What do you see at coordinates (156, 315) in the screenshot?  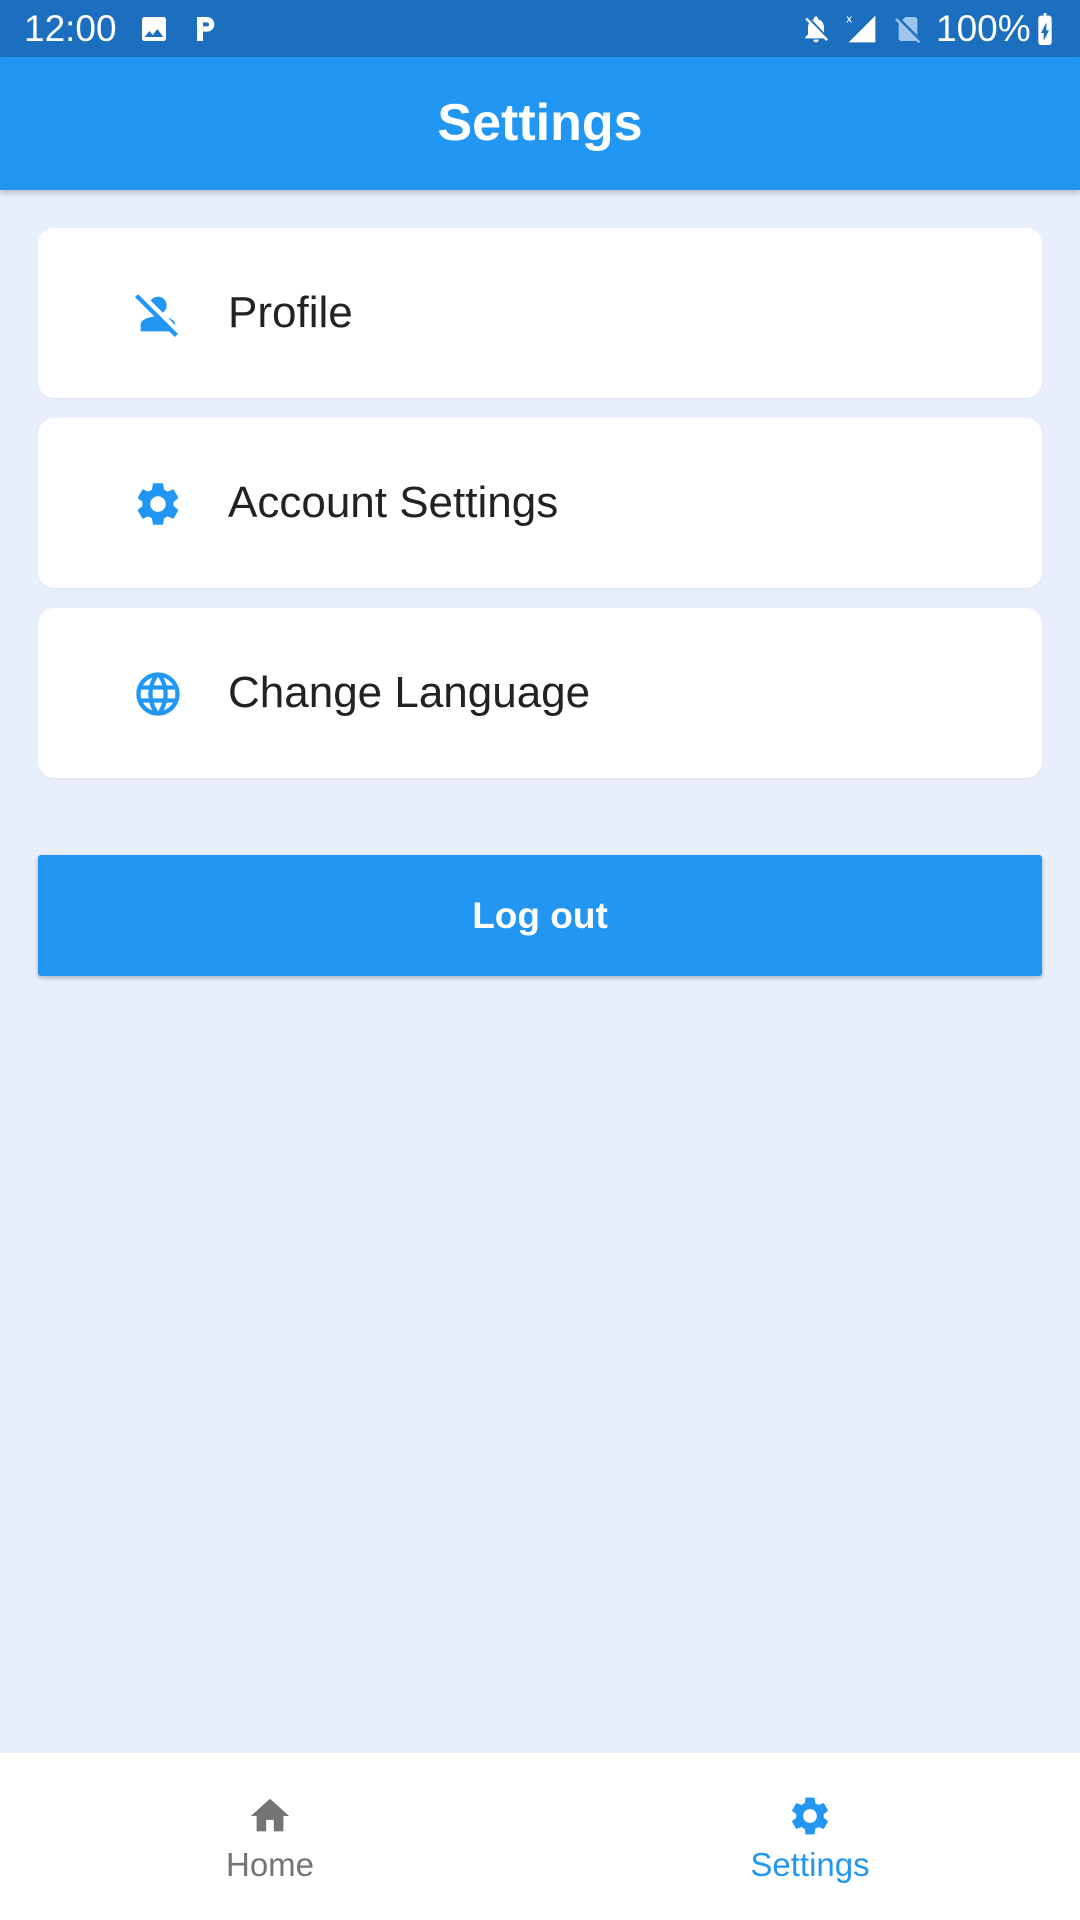 I see `person-off-icon` at bounding box center [156, 315].